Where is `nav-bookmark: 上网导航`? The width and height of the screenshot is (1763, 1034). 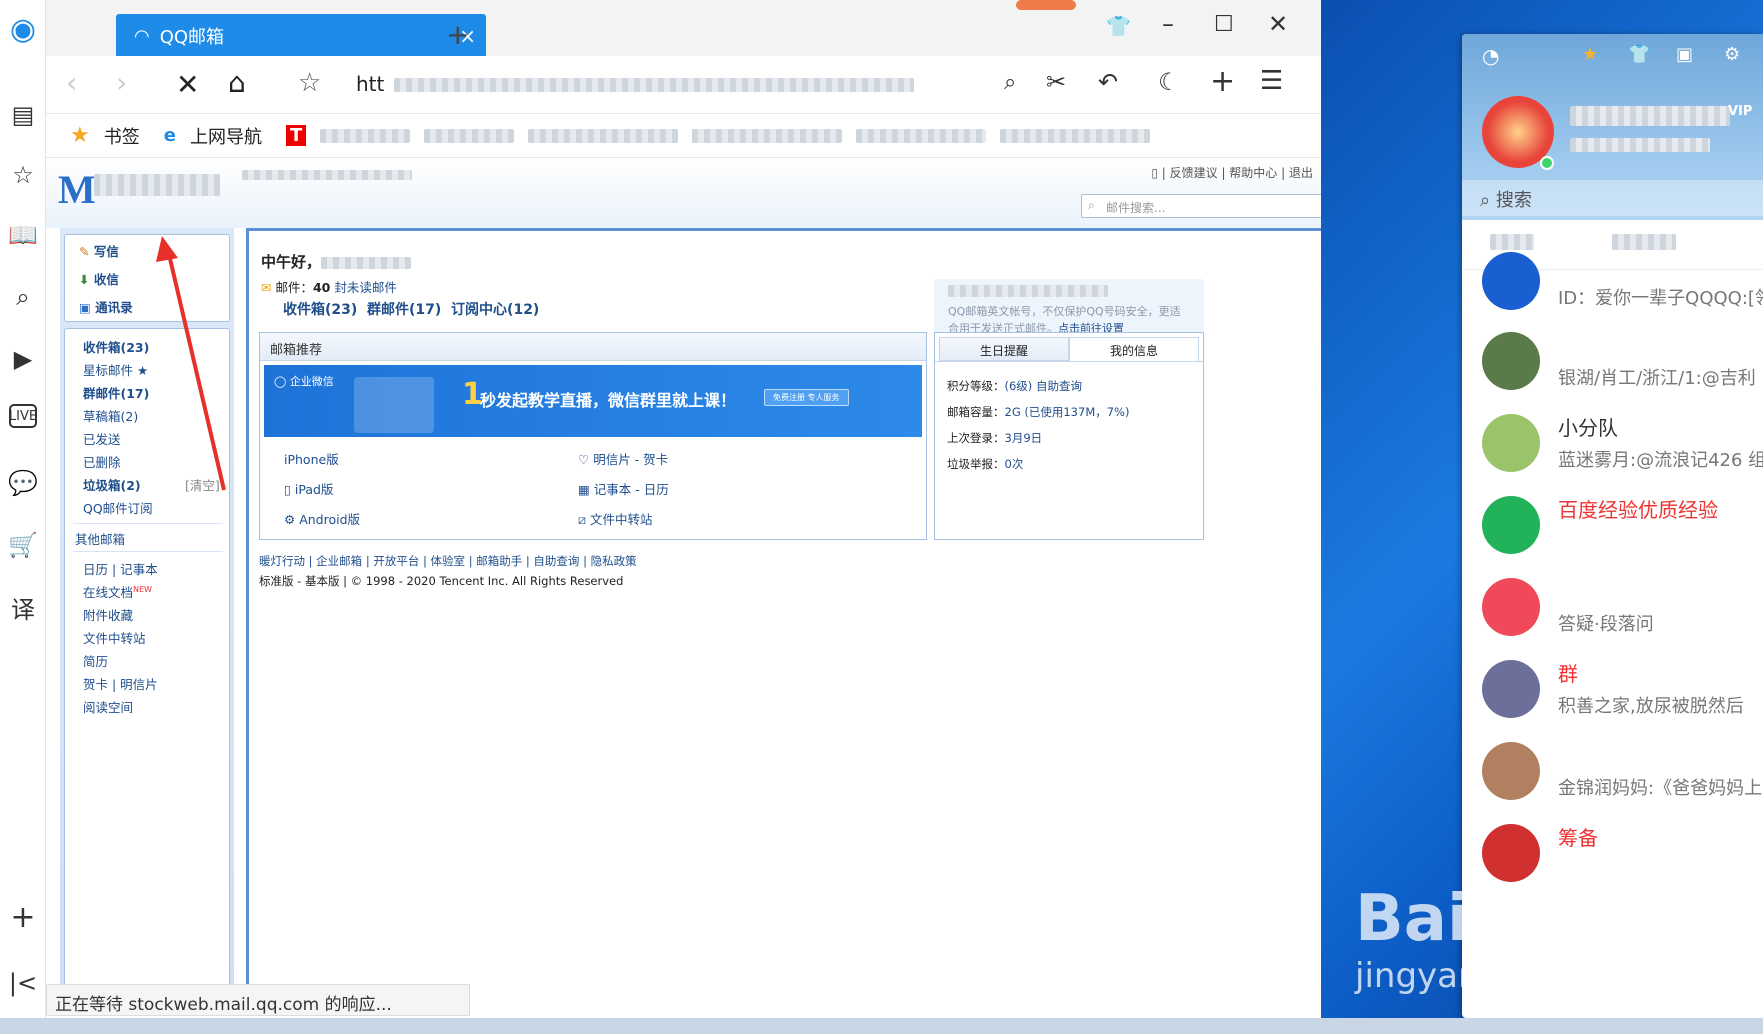 nav-bookmark: 上网导航 is located at coordinates (226, 136).